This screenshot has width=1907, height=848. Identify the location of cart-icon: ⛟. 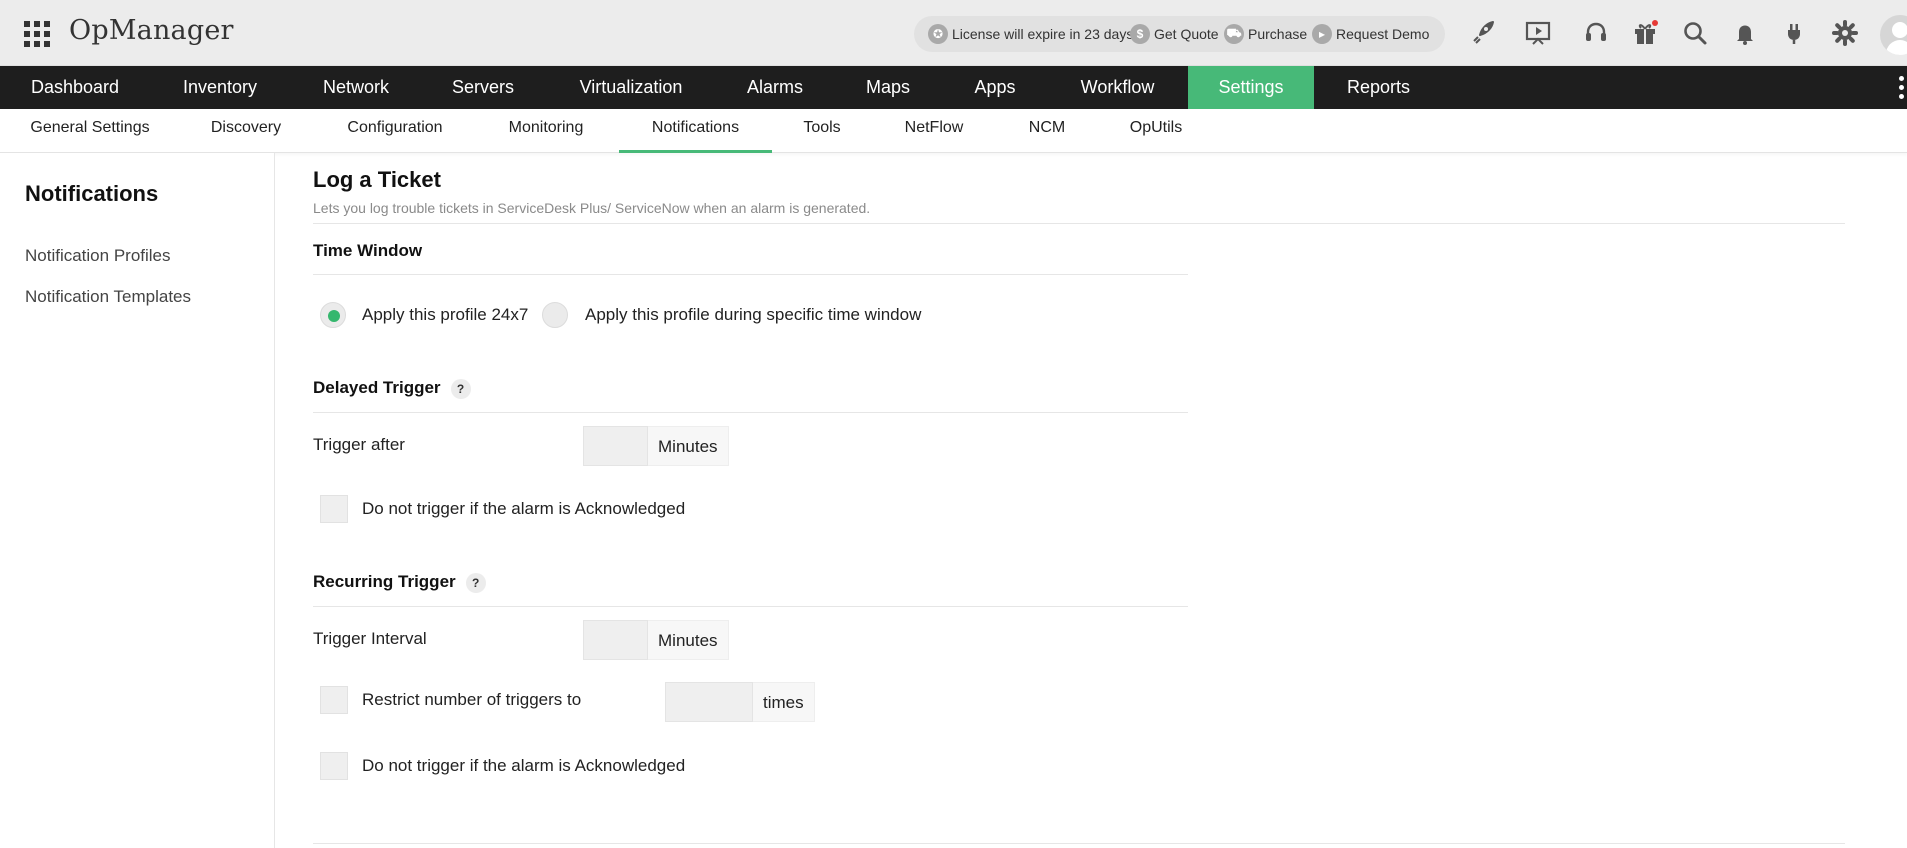
(1234, 34).